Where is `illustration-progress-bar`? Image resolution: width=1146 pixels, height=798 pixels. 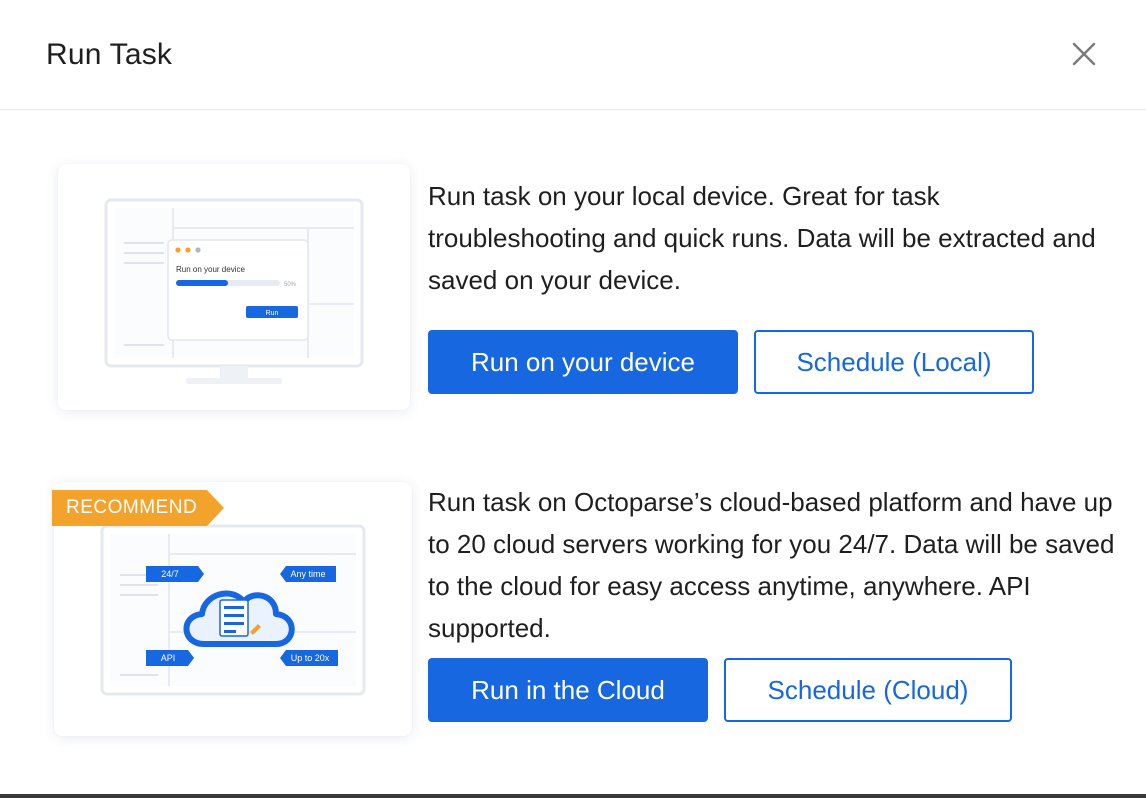
illustration-progress-bar is located at coordinates (202, 283).